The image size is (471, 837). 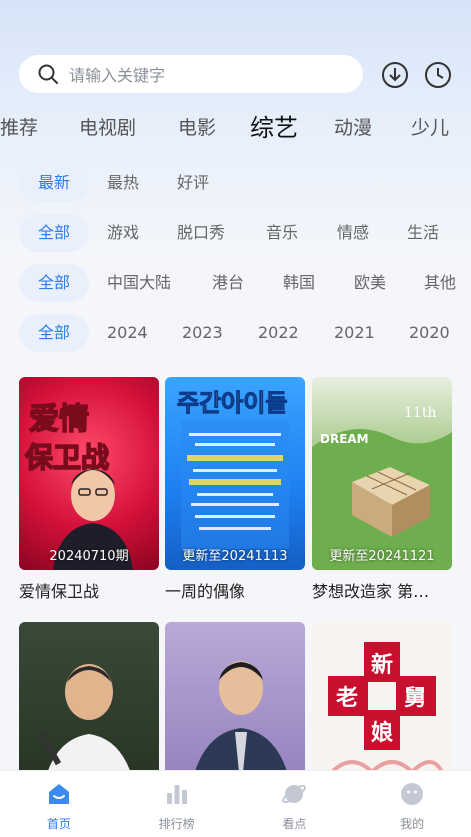 I want to click on filter-sort-top-rated: 好评, so click(x=193, y=183).